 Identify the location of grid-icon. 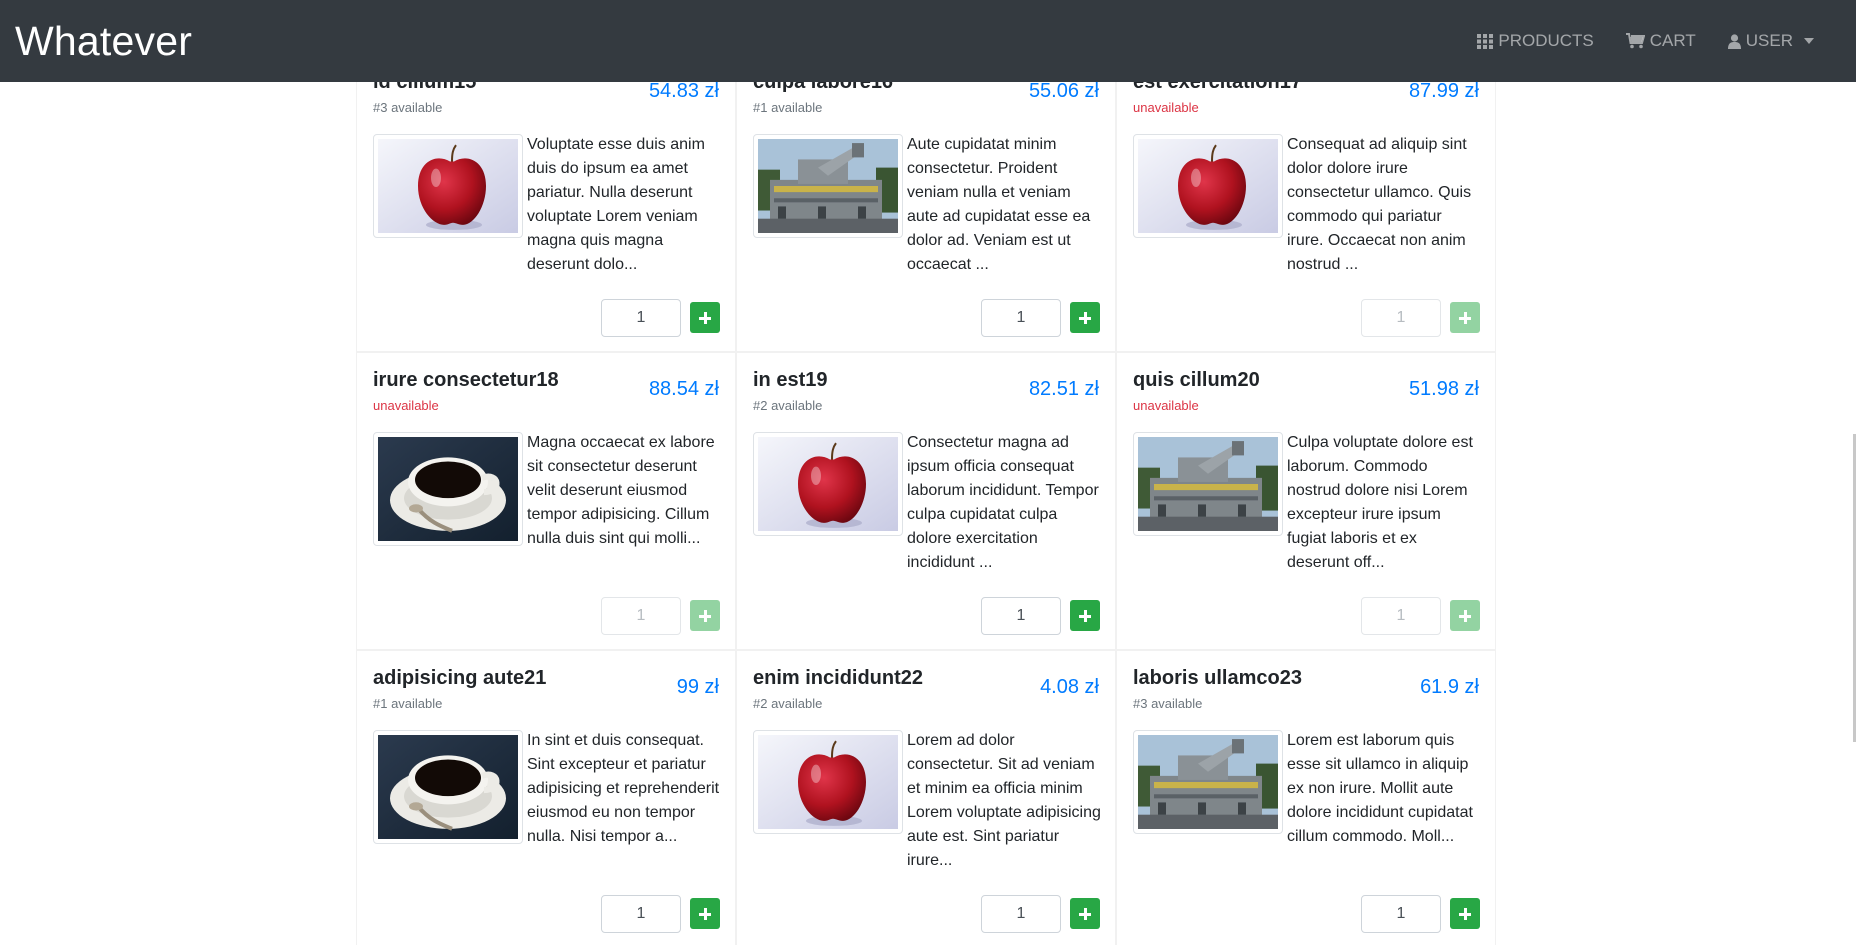
(1485, 41).